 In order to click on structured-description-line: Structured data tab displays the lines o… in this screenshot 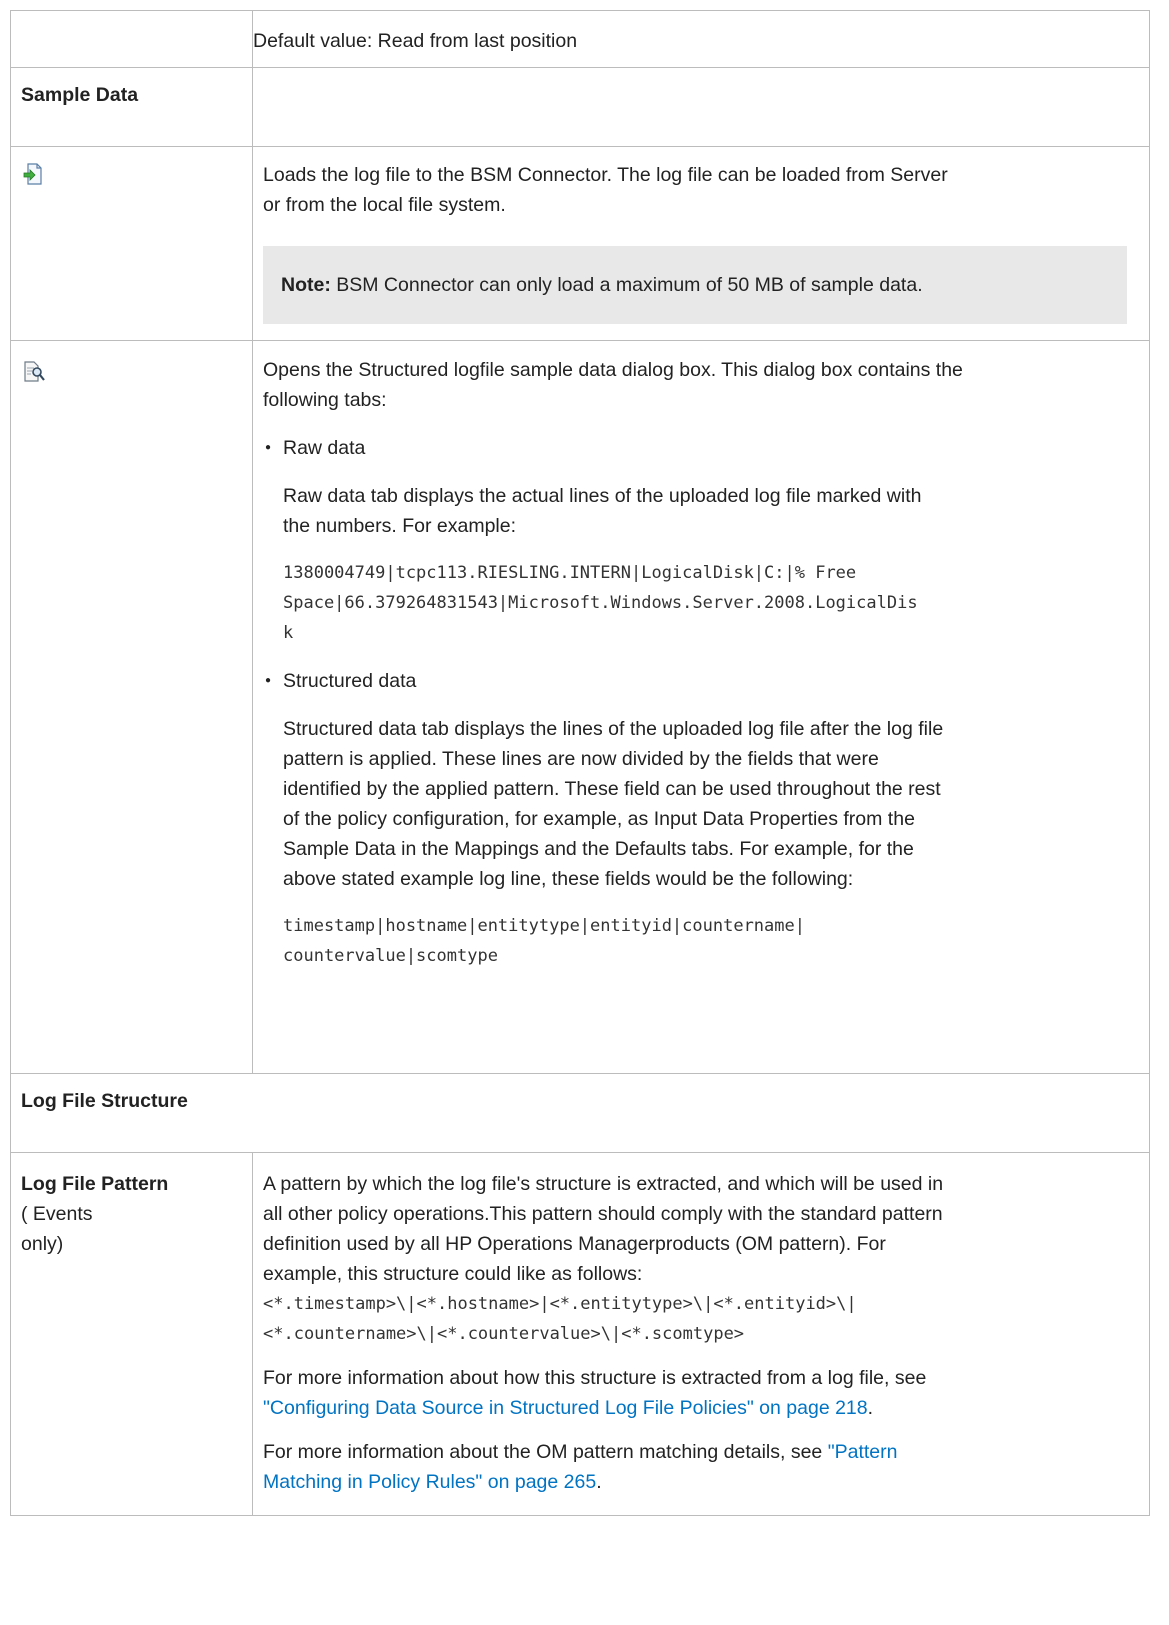, I will do `click(613, 729)`.